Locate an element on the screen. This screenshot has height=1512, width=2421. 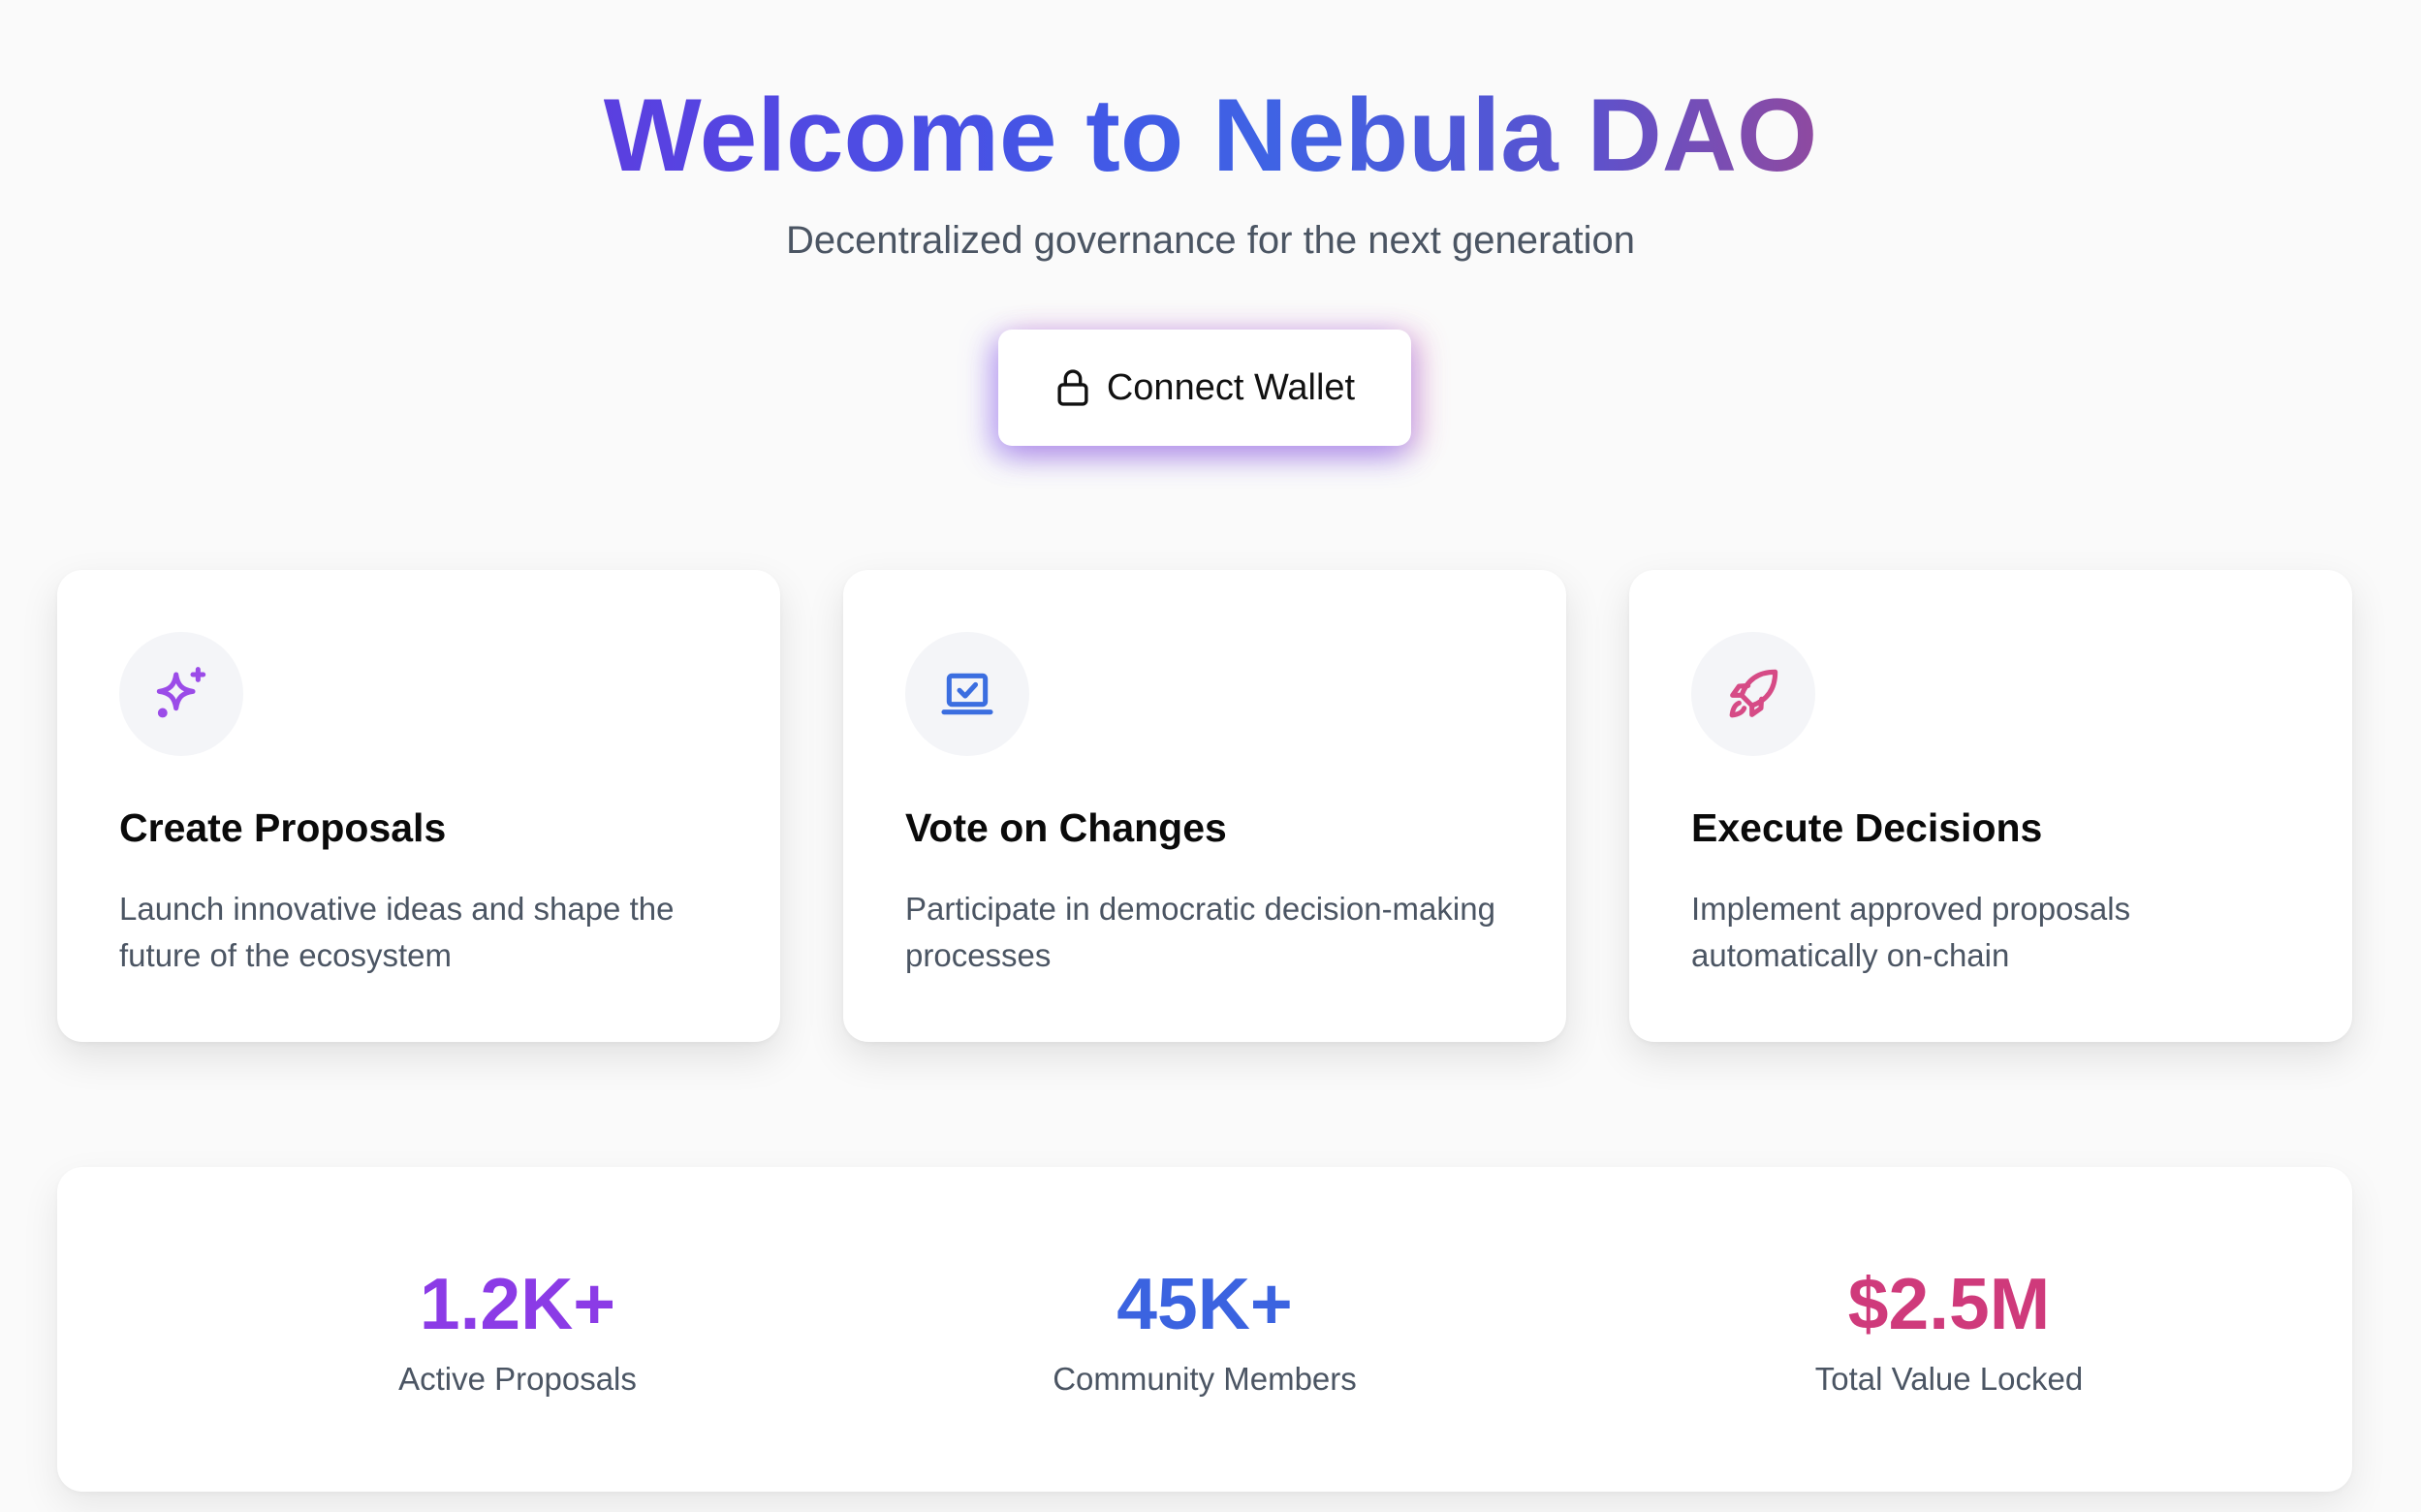
connect-wallet-button: Connect Wallet is located at coordinates (1204, 388).